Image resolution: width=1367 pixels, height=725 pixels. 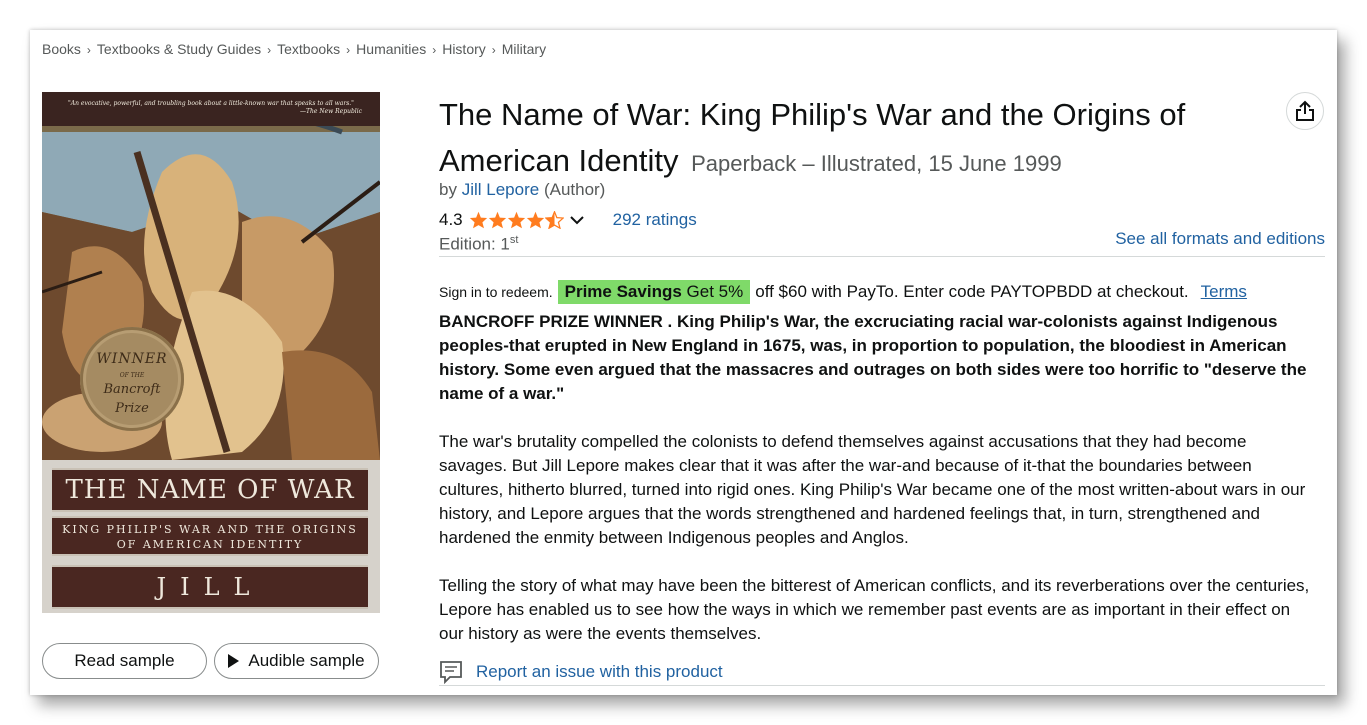 I want to click on signin-redeem-text: Sign in to redeem., so click(x=496, y=292).